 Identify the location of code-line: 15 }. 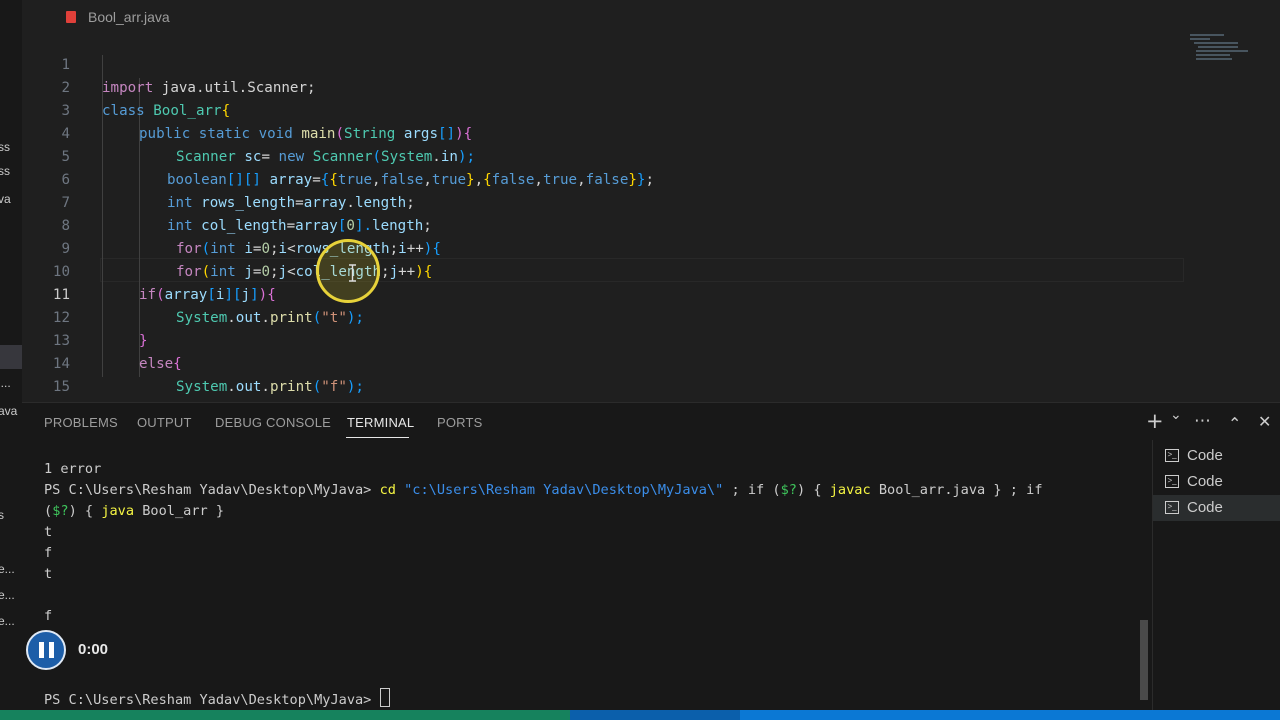
(100, 398).